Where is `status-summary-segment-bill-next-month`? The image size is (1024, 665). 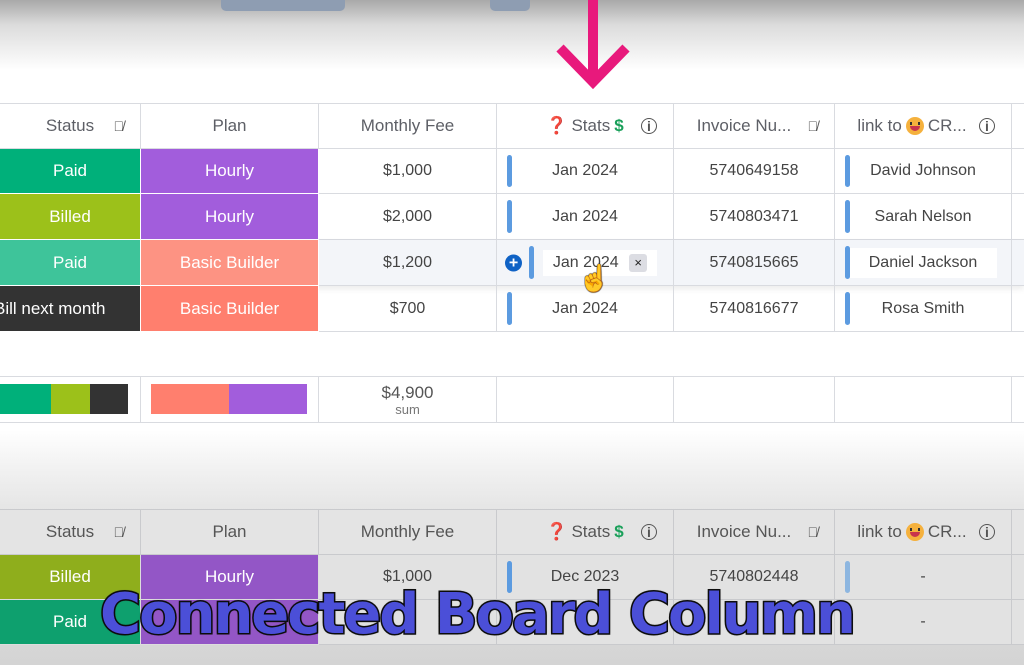
status-summary-segment-bill-next-month is located at coordinates (109, 399).